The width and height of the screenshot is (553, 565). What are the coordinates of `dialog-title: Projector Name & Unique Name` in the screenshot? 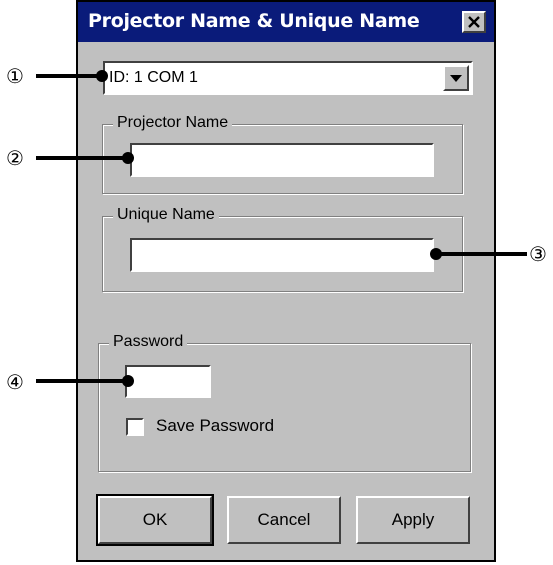 It's located at (254, 21).